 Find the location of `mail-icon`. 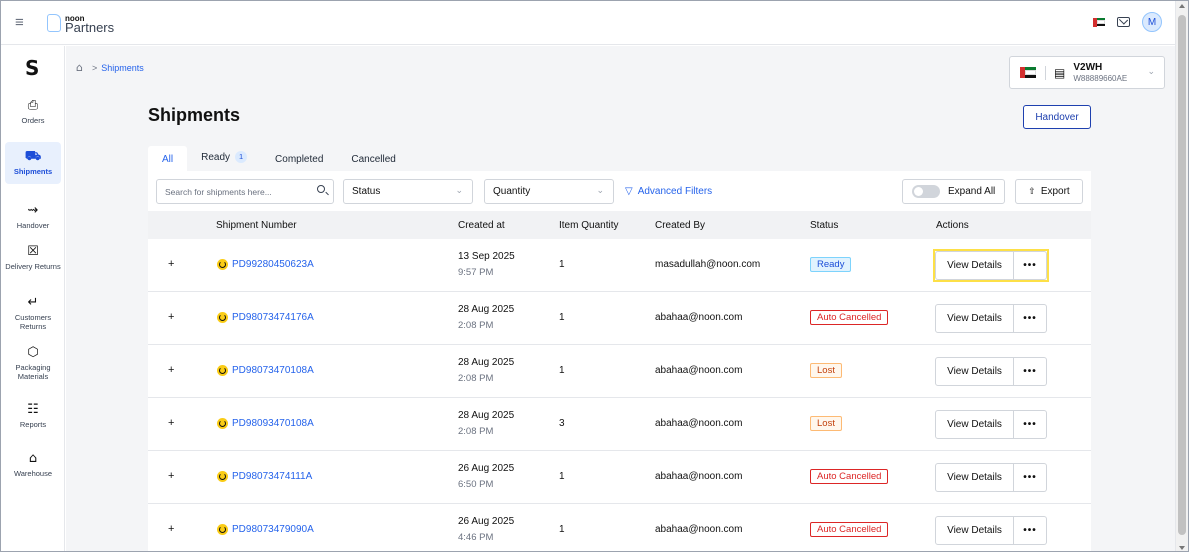

mail-icon is located at coordinates (1123, 22).